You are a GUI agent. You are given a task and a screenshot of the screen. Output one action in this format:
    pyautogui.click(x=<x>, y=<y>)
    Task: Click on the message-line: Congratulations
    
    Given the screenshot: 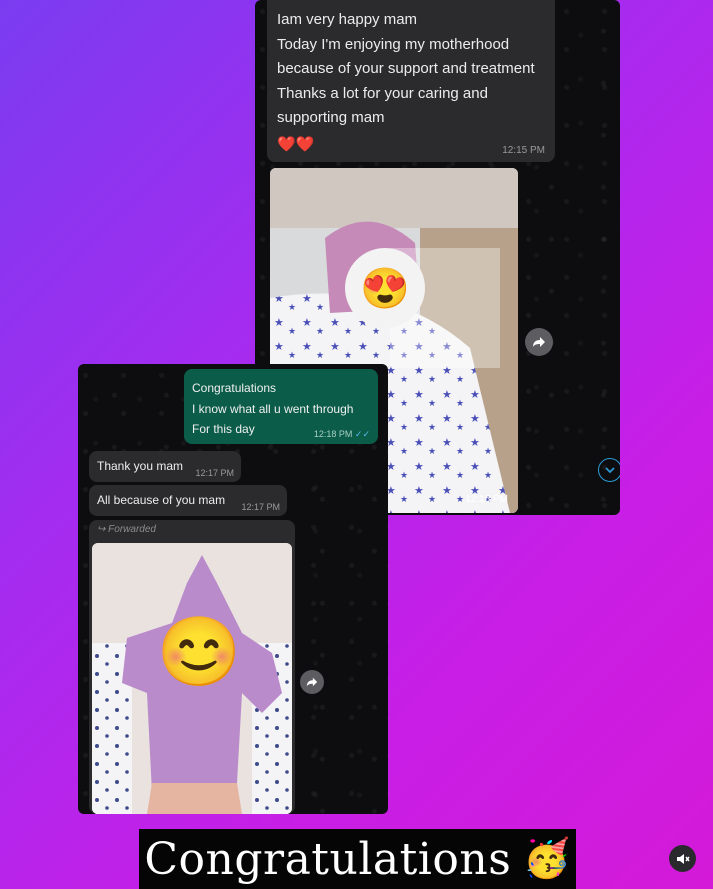 What is the action you would take?
    pyautogui.click(x=234, y=388)
    